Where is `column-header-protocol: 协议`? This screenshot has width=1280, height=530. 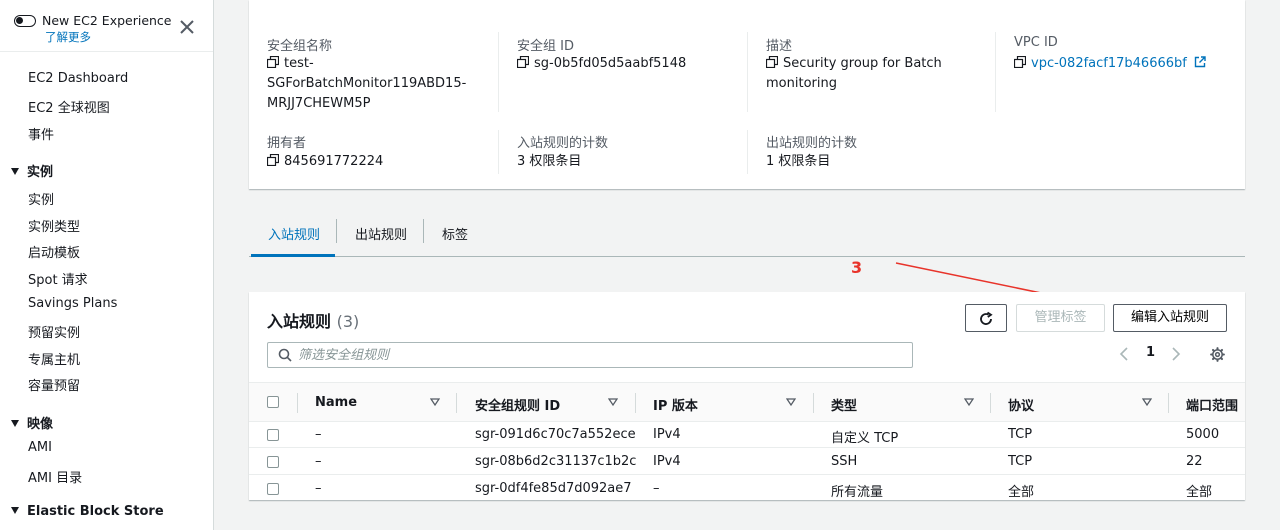
column-header-protocol: 协议 is located at coordinates (1021, 404).